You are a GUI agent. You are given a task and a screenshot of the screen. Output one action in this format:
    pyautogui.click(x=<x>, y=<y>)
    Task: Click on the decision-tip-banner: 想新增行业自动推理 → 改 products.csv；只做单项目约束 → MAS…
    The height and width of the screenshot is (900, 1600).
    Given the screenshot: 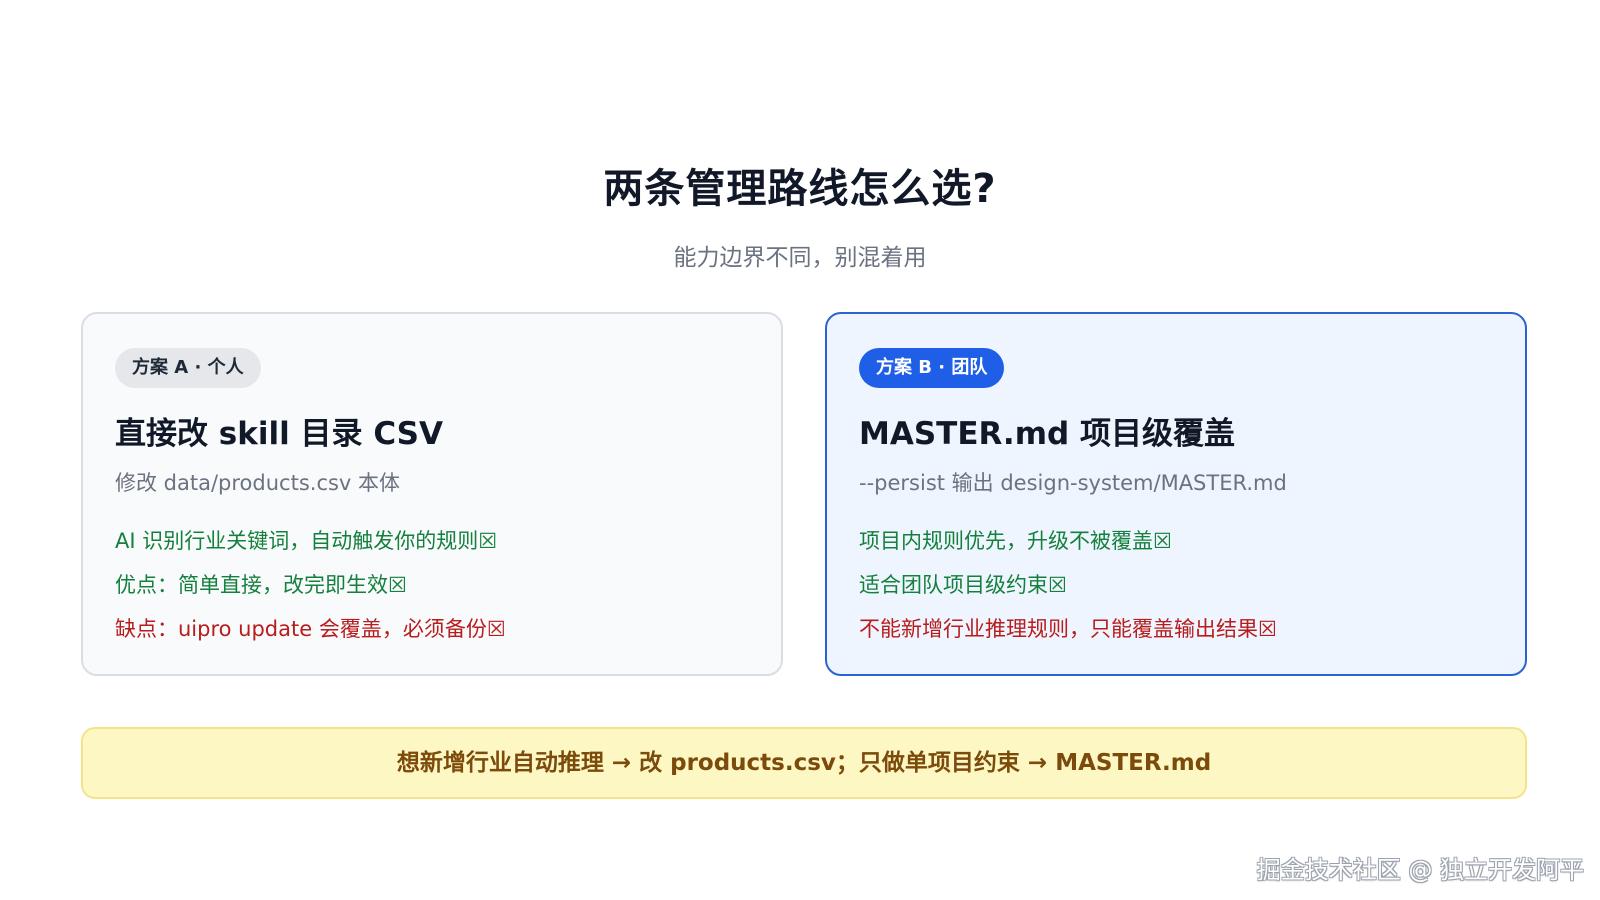 What is the action you would take?
    pyautogui.click(x=804, y=763)
    